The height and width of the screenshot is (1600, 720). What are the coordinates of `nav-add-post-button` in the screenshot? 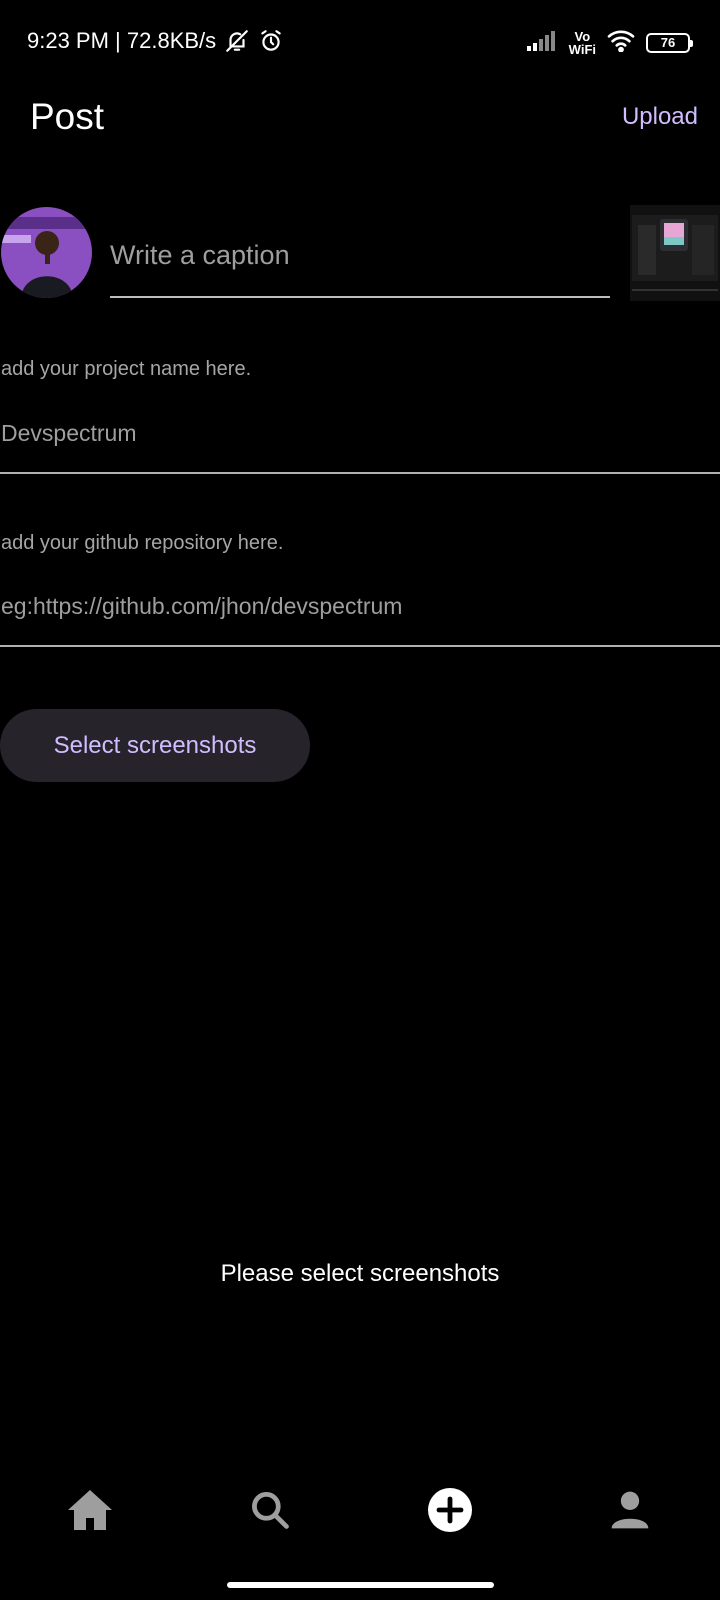 It's located at (450, 1510).